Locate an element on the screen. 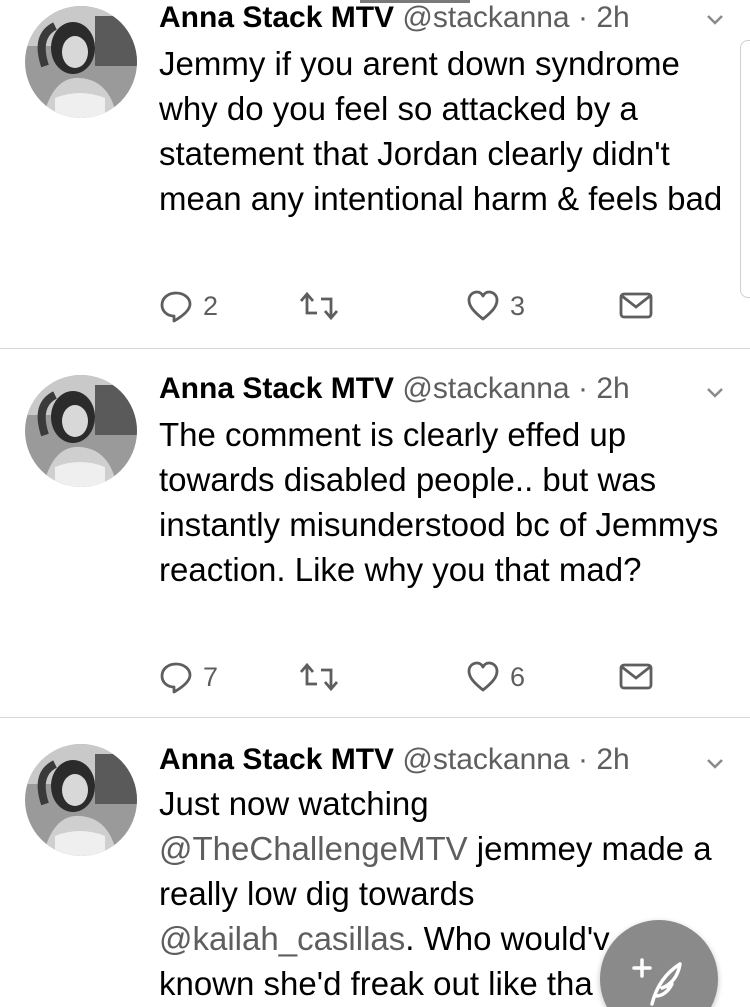 This screenshot has width=750, height=1007. reply-button: 7 is located at coordinates (188, 677).